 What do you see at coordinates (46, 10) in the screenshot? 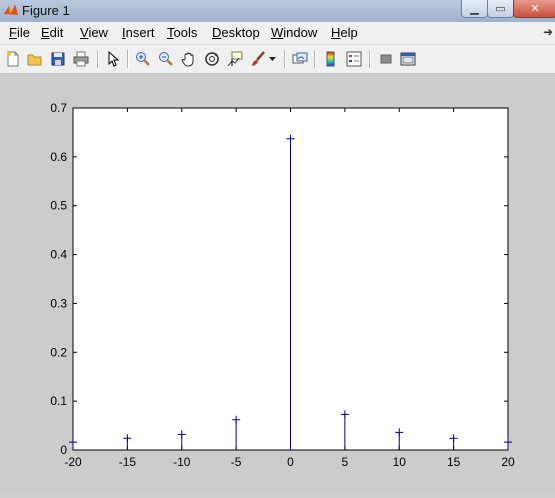
I see `window-title: Figure 1` at bounding box center [46, 10].